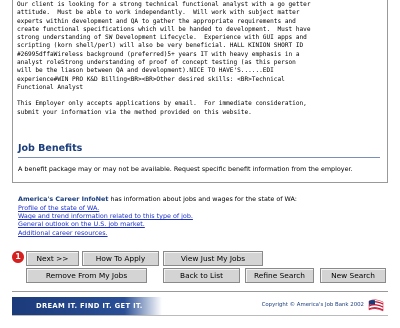 This screenshot has height=328, width=400. What do you see at coordinates (50, 148) in the screenshot?
I see `job-benefits-heading: Job Benefits` at bounding box center [50, 148].